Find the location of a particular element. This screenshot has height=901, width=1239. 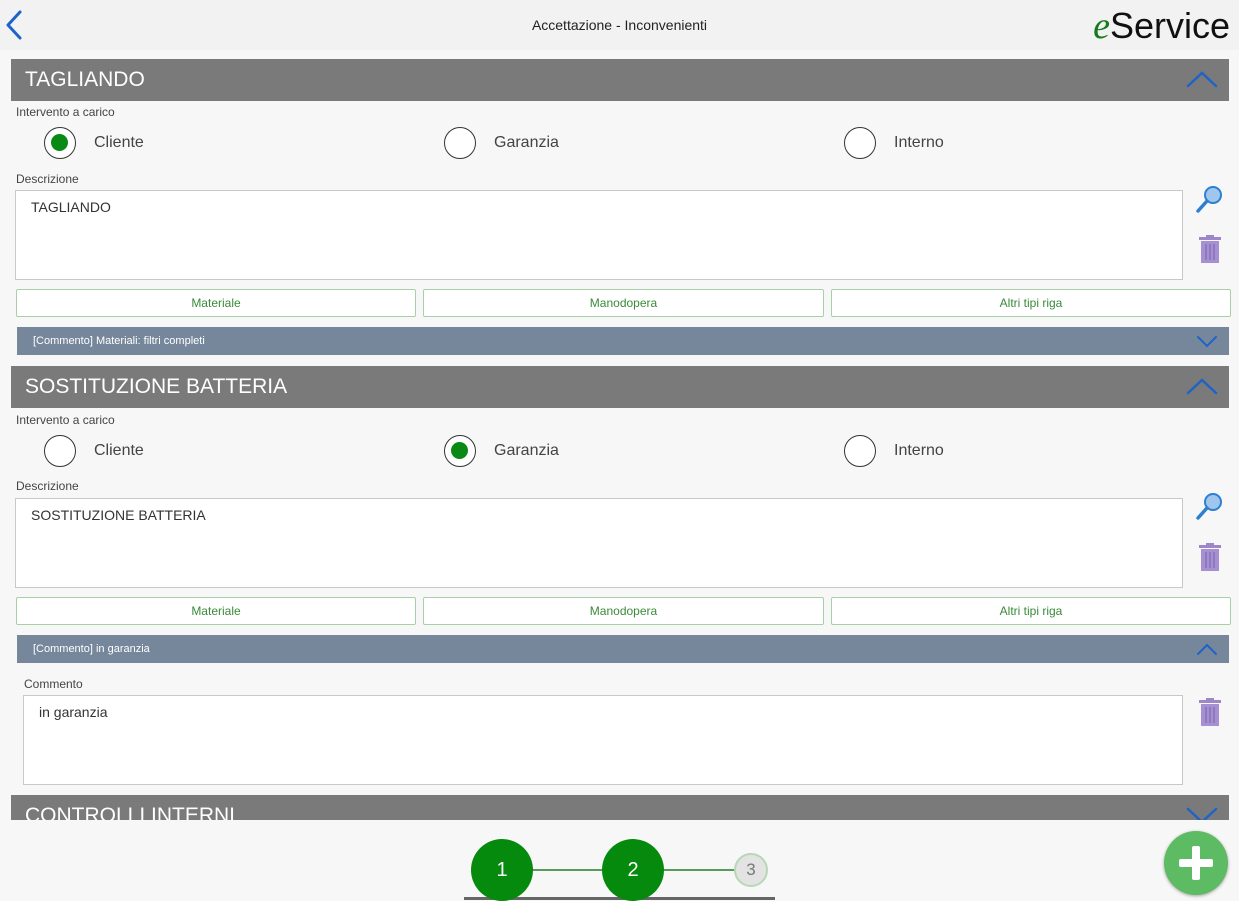

top-bar: Accettazione - Inconvenienti eService is located at coordinates (619, 25).